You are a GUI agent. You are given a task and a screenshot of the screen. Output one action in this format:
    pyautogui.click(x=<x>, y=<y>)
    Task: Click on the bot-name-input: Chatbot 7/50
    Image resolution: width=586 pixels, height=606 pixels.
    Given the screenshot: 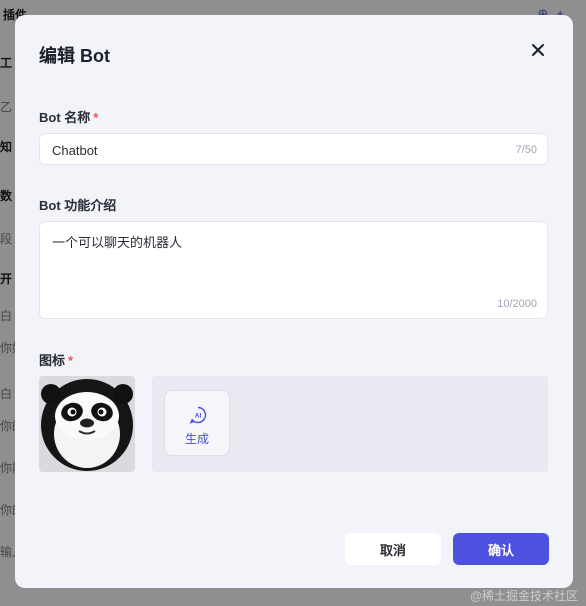 What is the action you would take?
    pyautogui.click(x=293, y=149)
    